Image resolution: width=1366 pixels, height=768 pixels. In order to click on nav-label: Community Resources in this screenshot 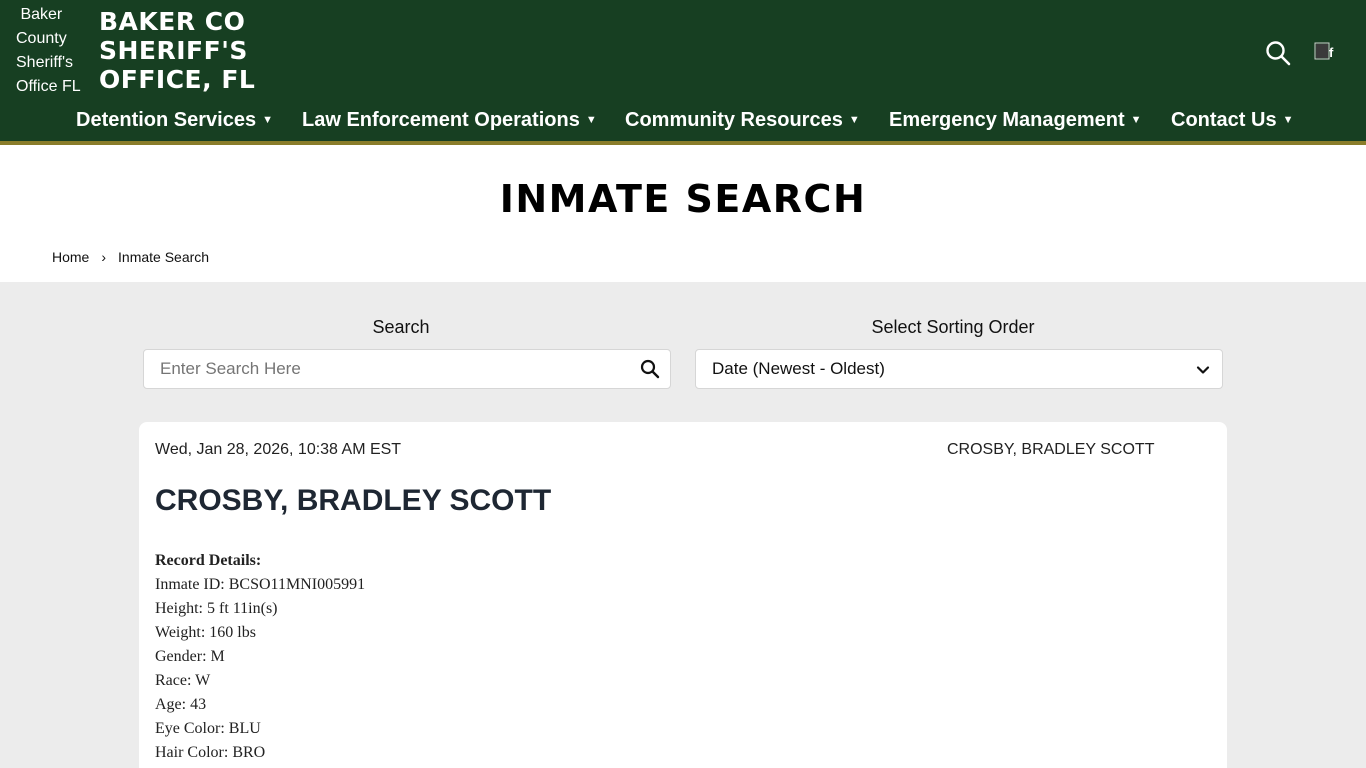, I will do `click(734, 120)`.